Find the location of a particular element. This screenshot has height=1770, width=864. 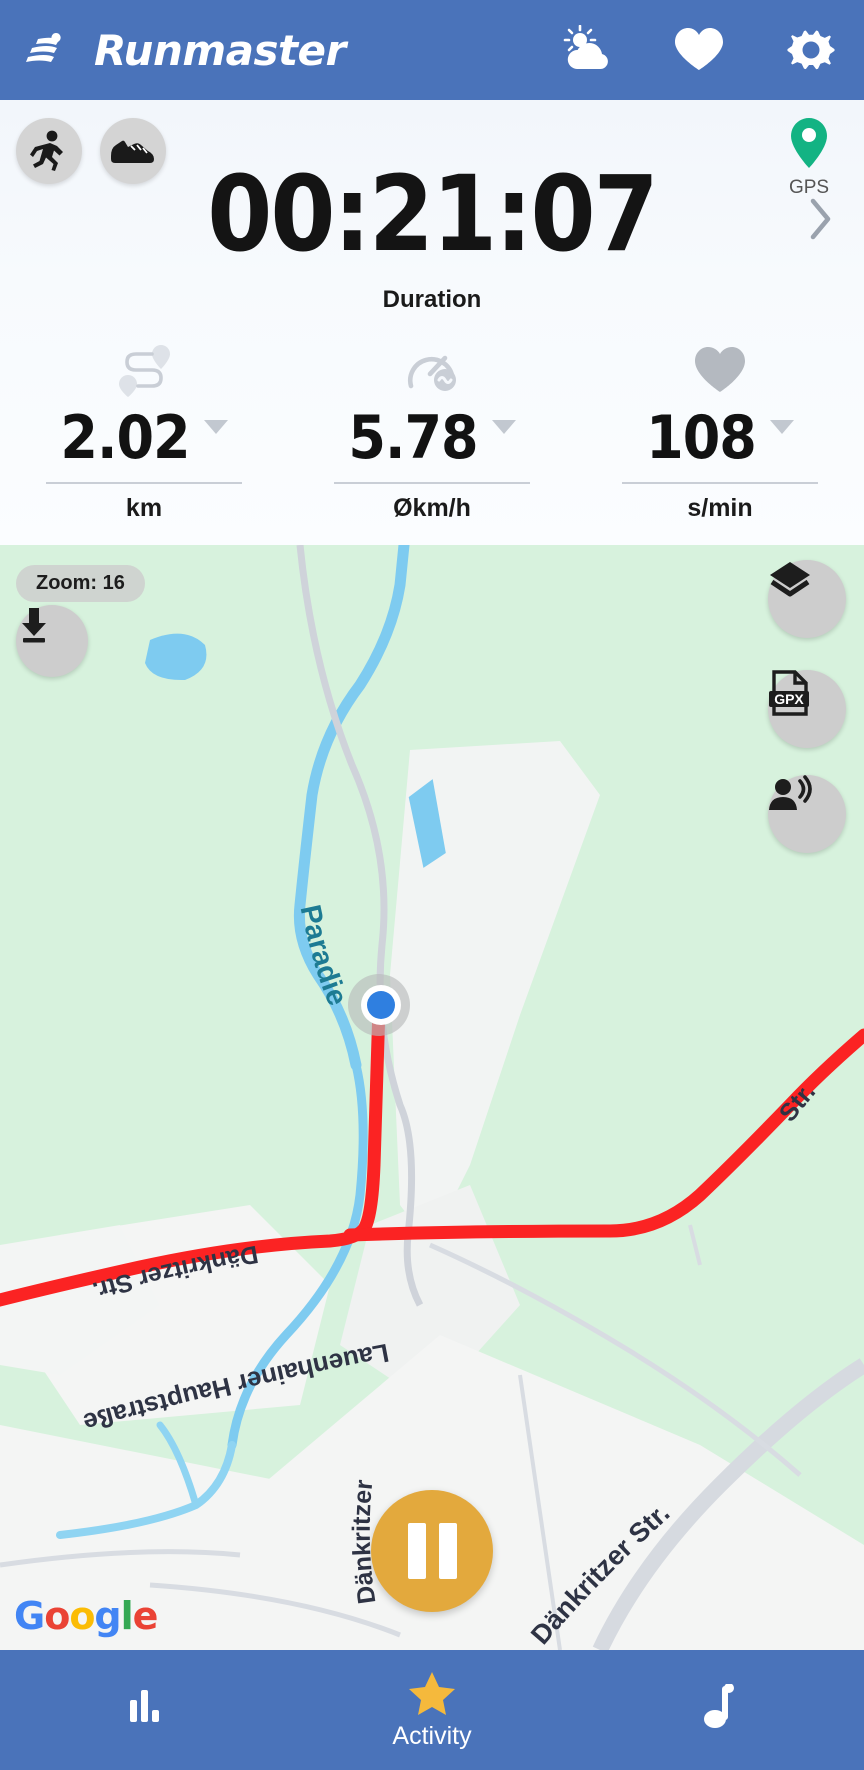

metric-speed-value: 5.78 is located at coordinates (413, 438).